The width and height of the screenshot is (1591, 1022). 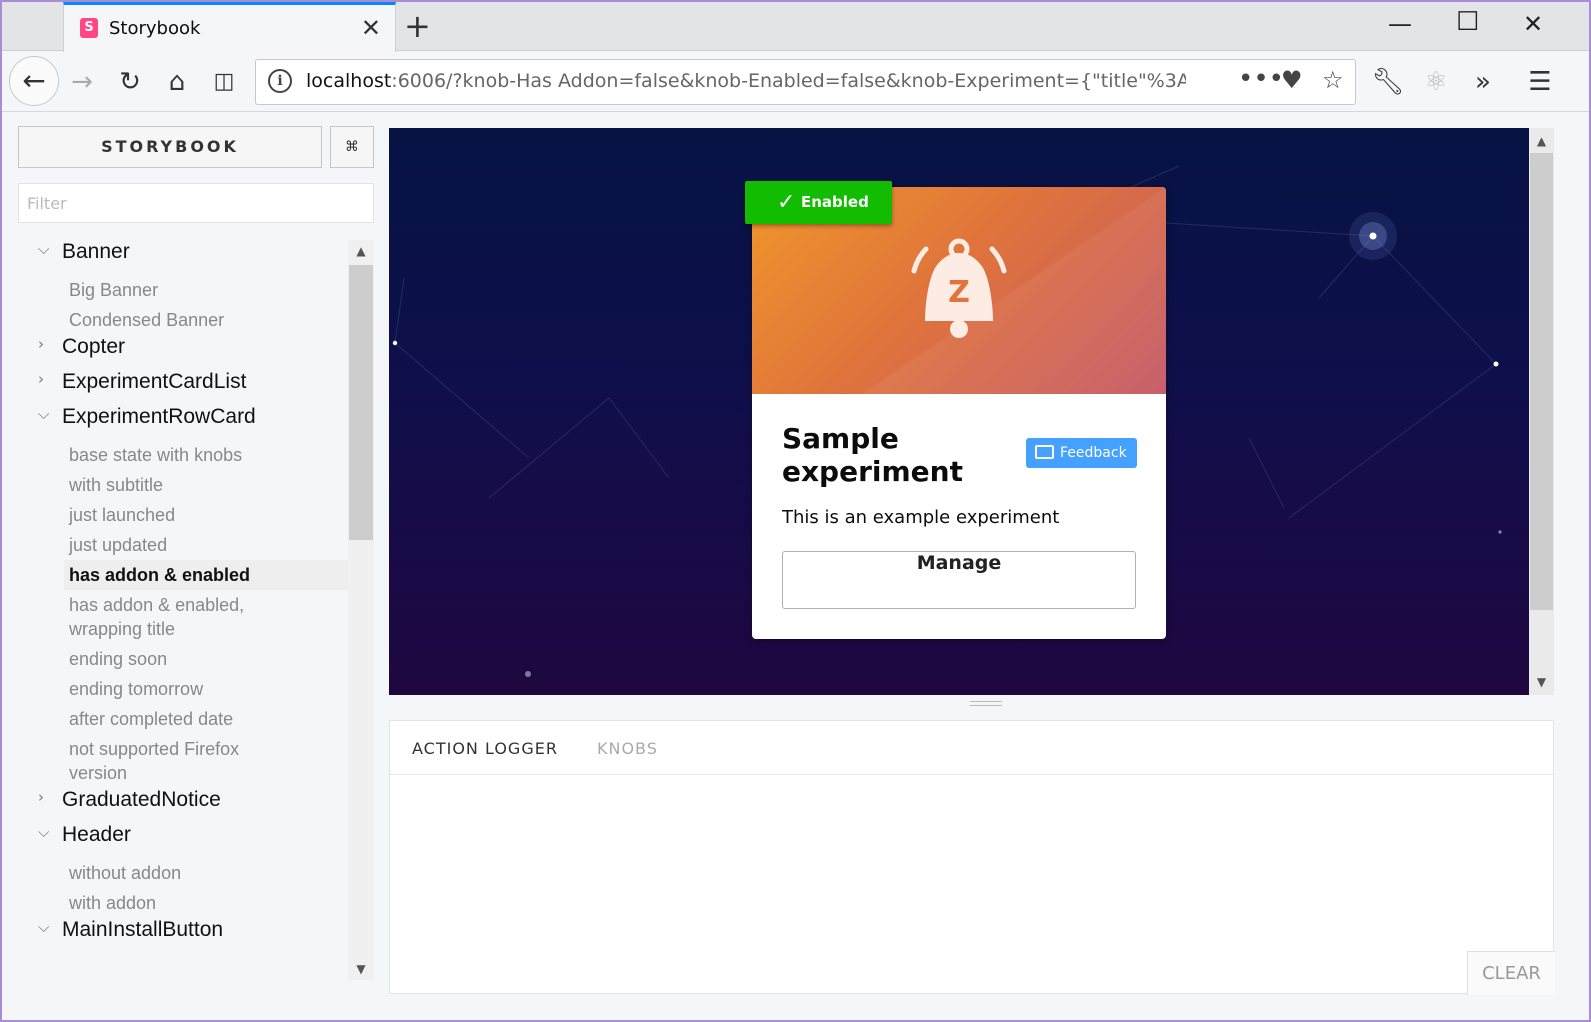 What do you see at coordinates (82, 82) in the screenshot?
I see `forward-arrow-icon: →` at bounding box center [82, 82].